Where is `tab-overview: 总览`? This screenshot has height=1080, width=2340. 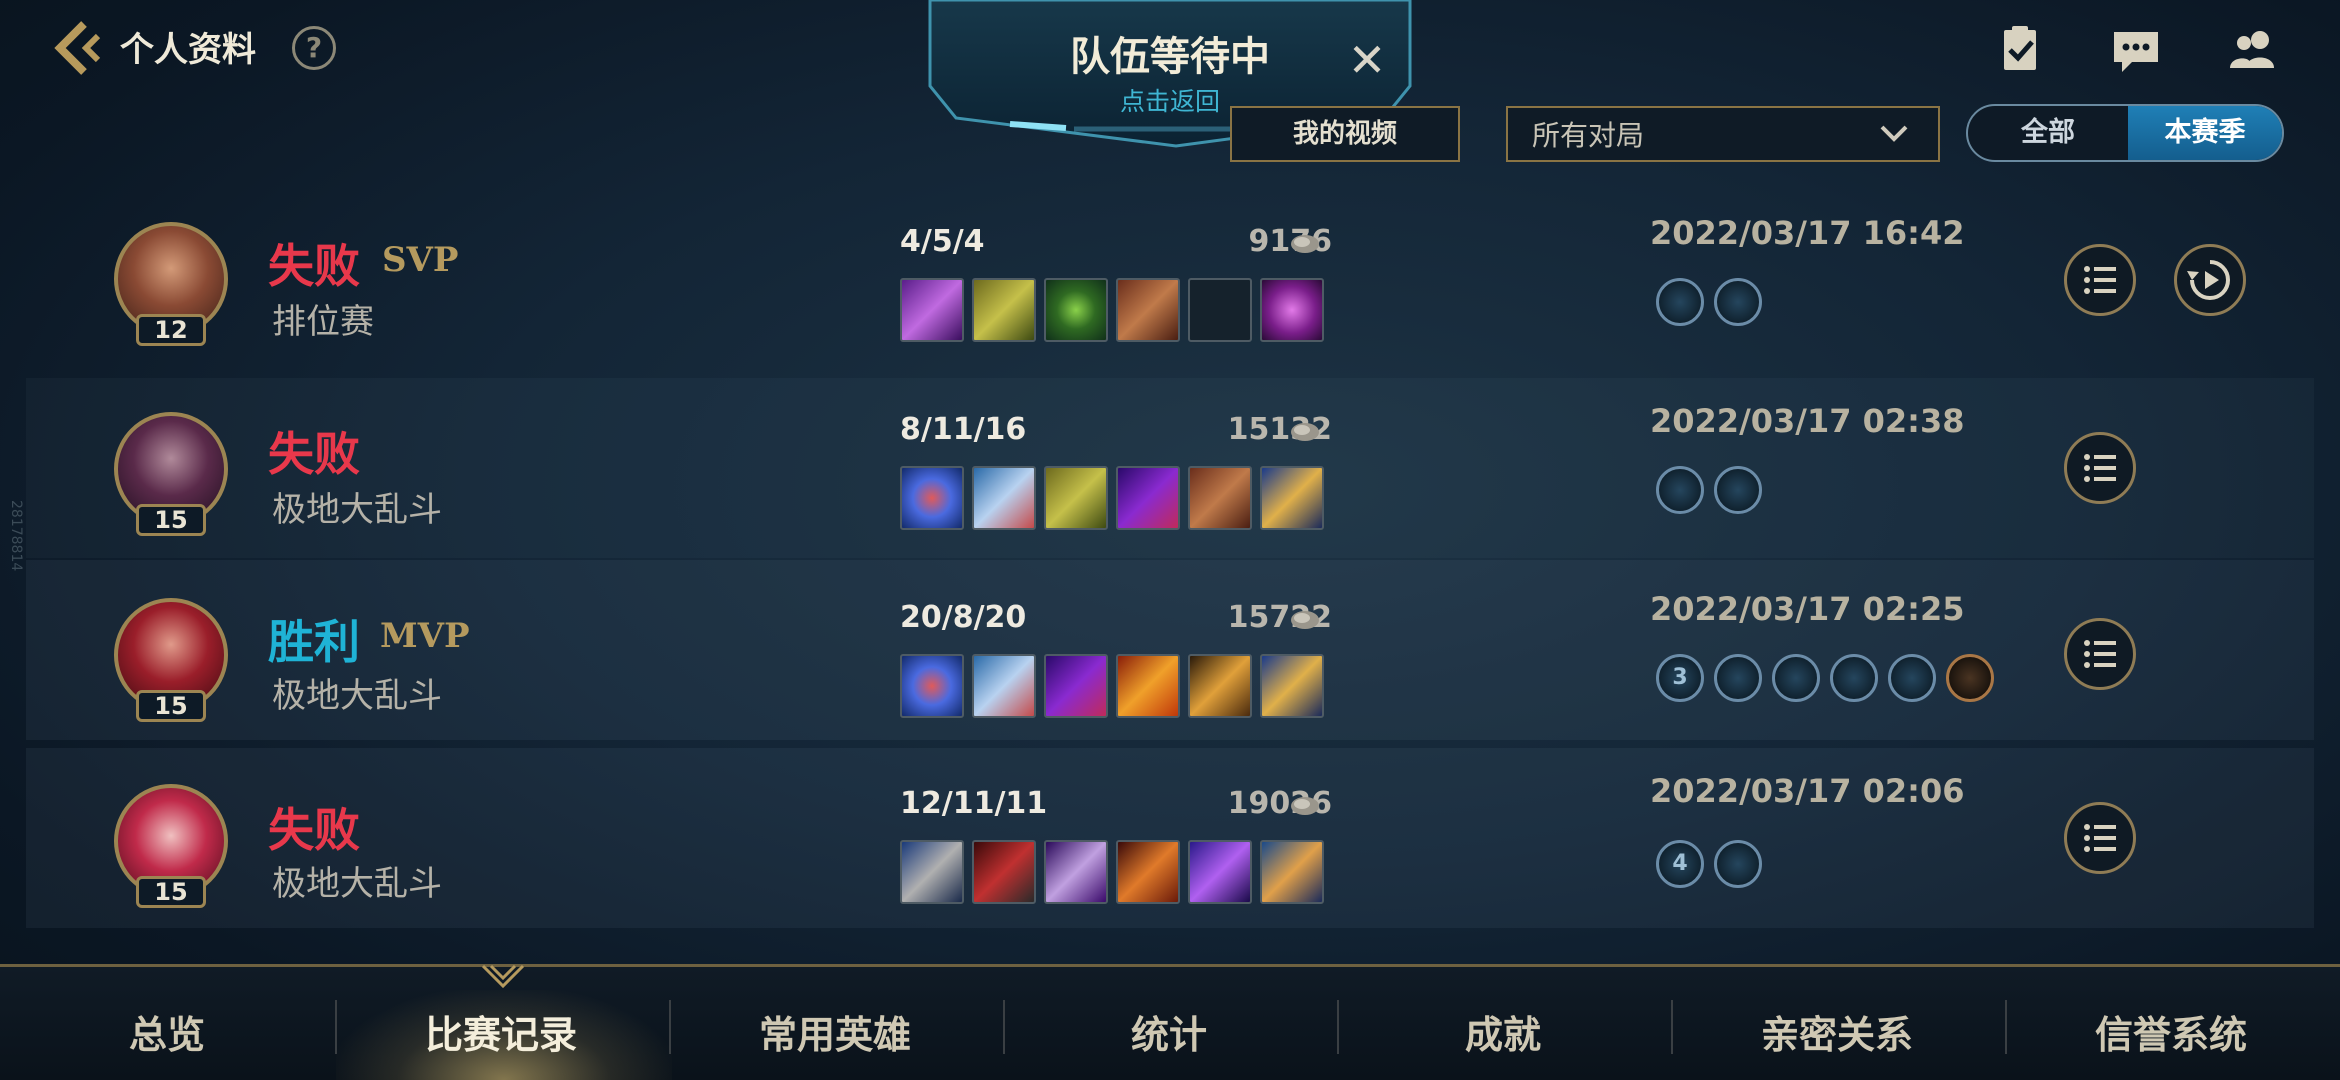
tab-overview: 总览 is located at coordinates (167, 1031).